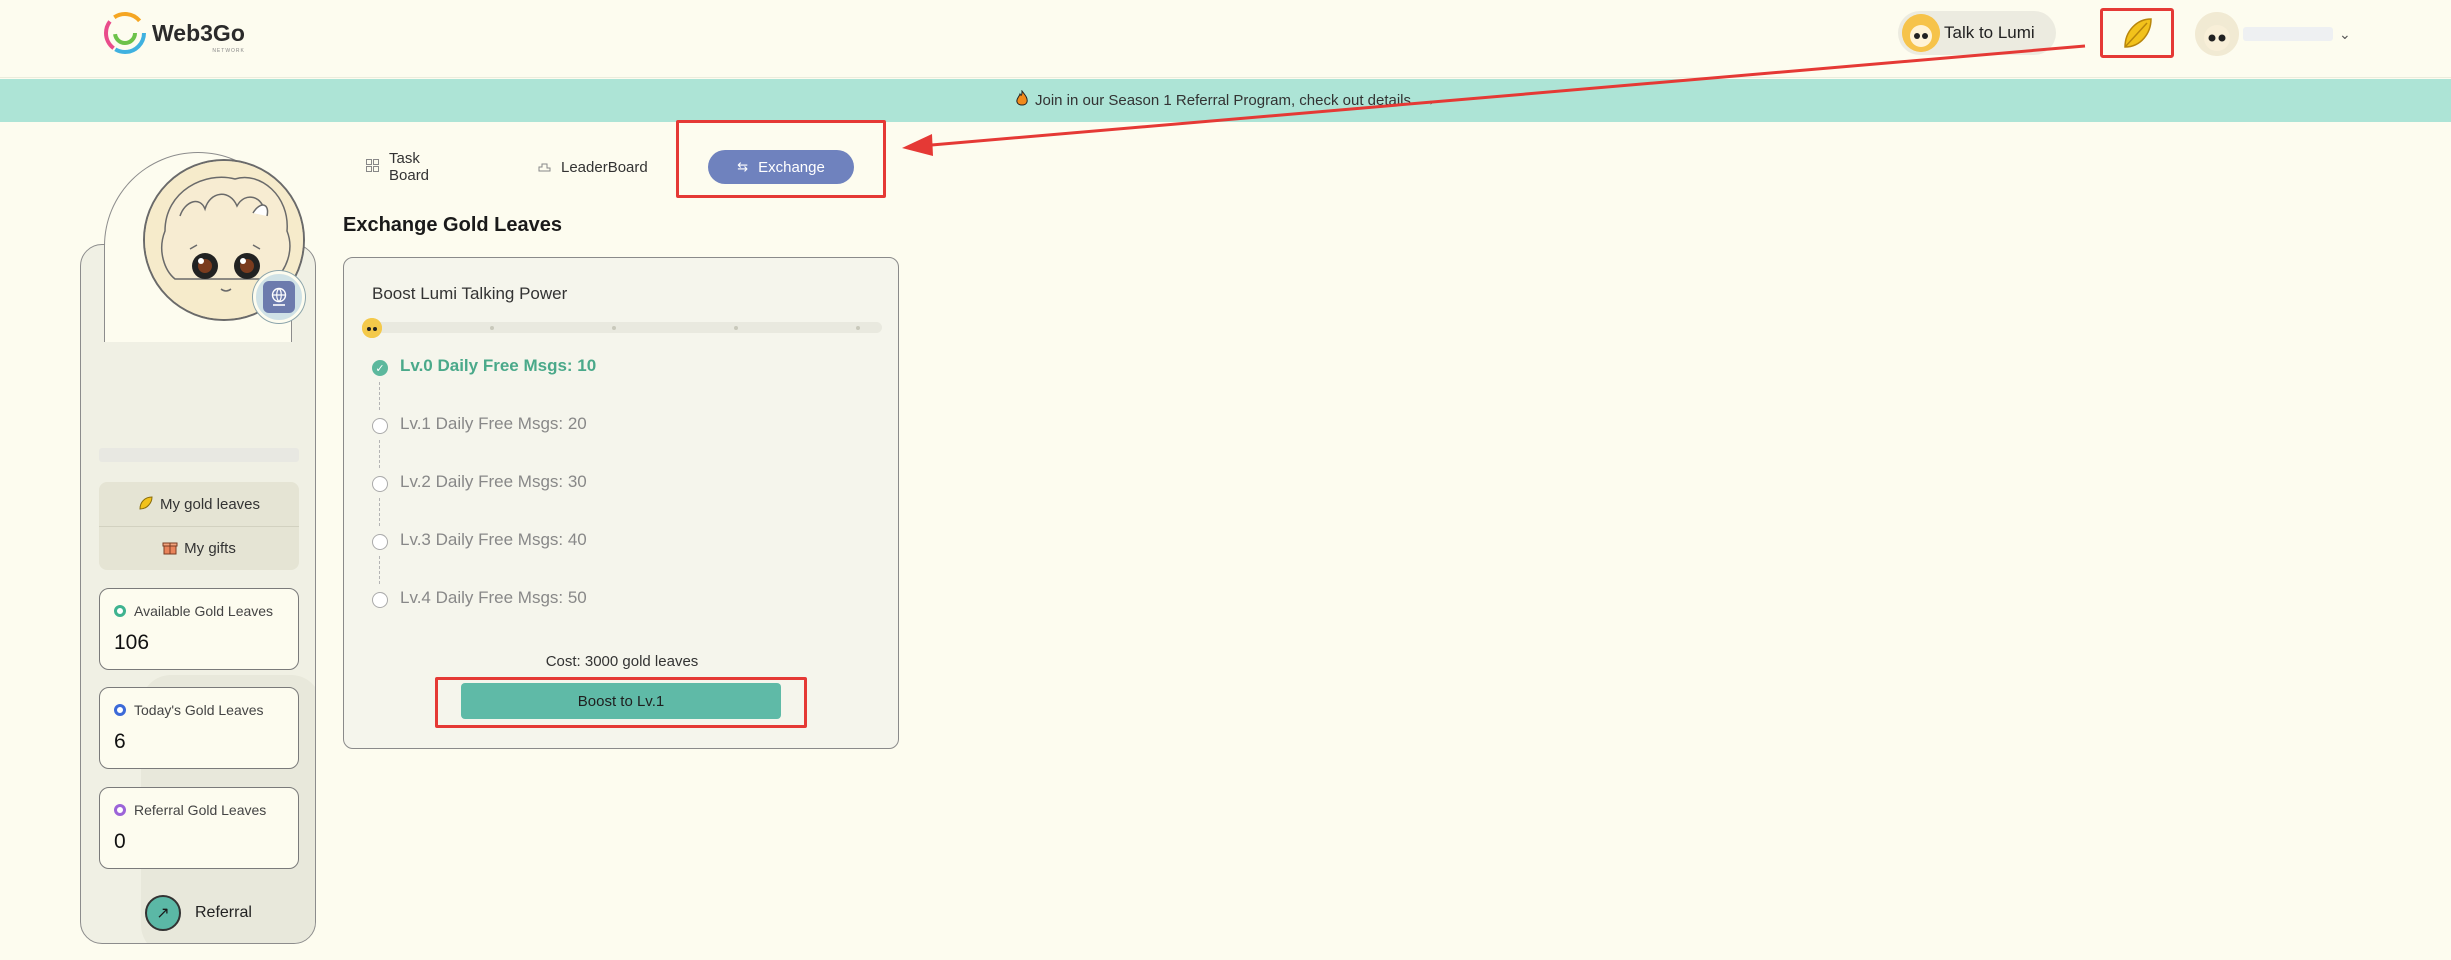  What do you see at coordinates (199, 629) in the screenshot?
I see `stat-available-gold-leaves: Available Gold Leaves 106` at bounding box center [199, 629].